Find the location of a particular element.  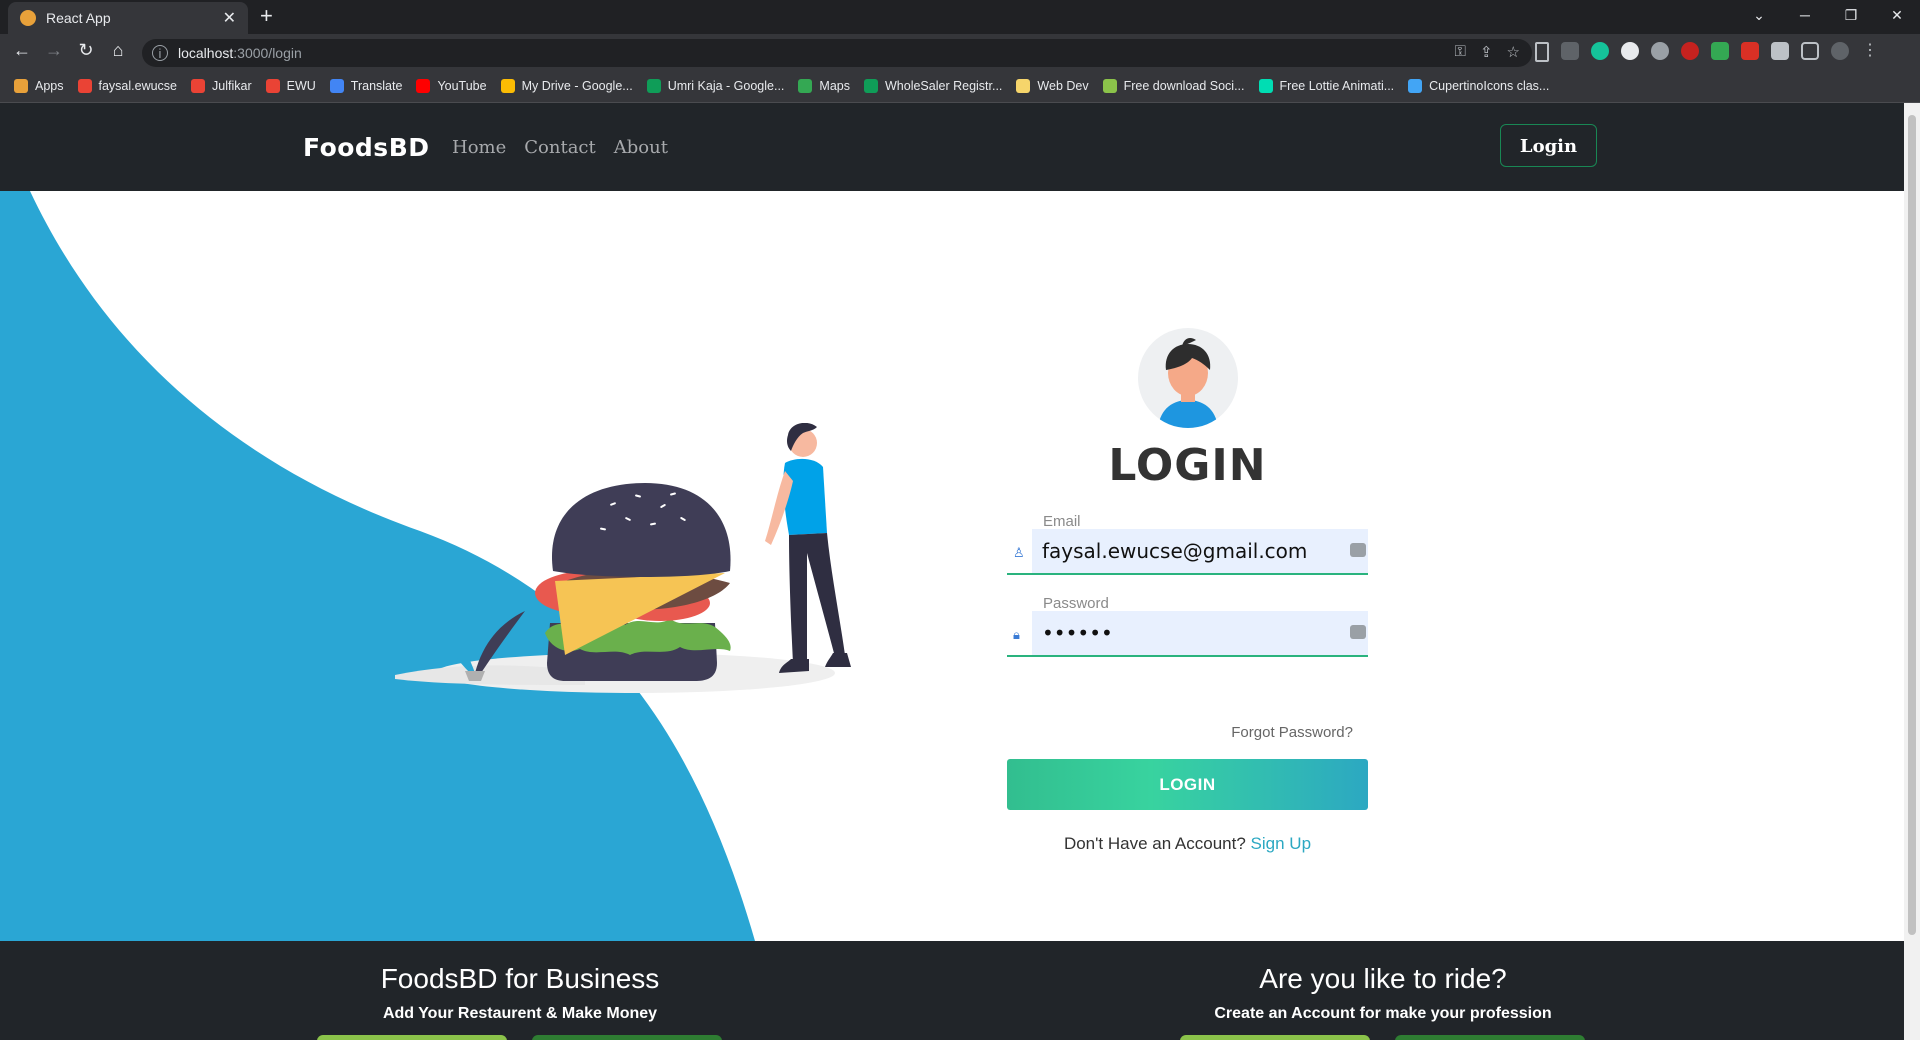

email-label: Email is located at coordinates (1062, 521).